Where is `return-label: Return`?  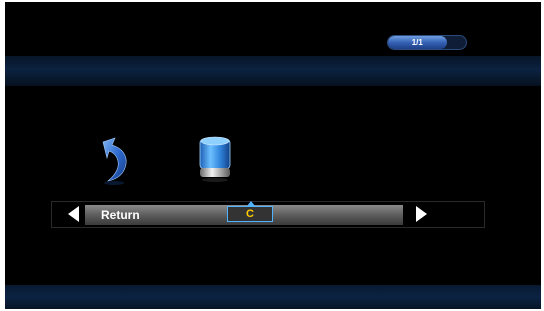 return-label: Return is located at coordinates (120, 215).